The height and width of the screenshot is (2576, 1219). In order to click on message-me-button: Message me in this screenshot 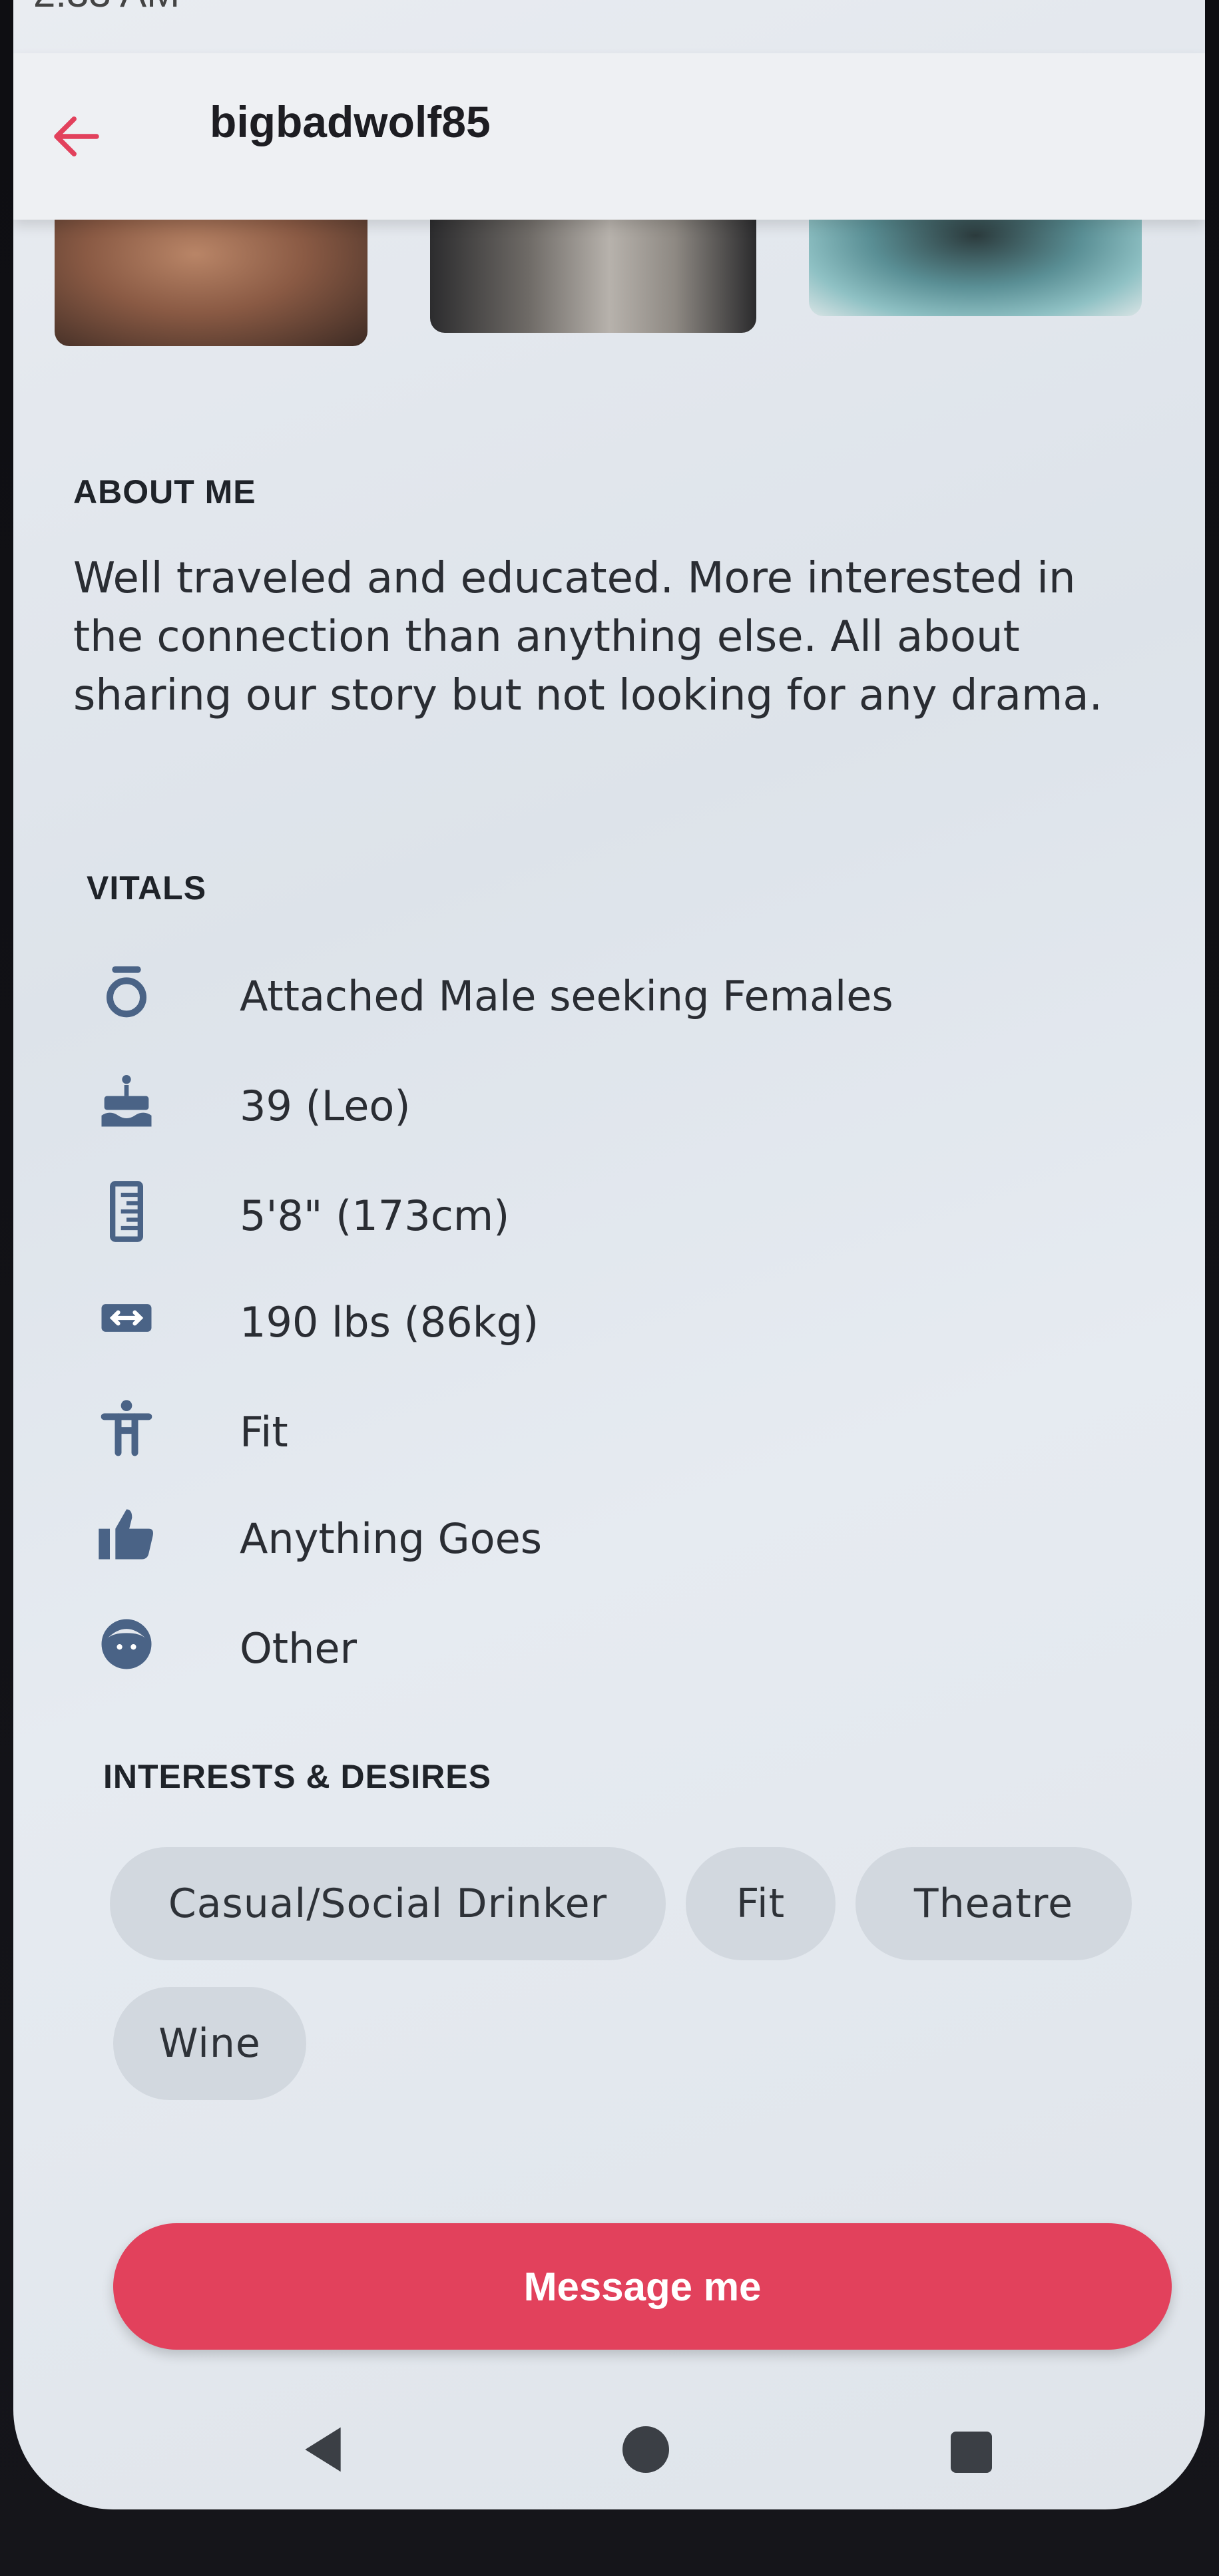, I will do `click(643, 2286)`.